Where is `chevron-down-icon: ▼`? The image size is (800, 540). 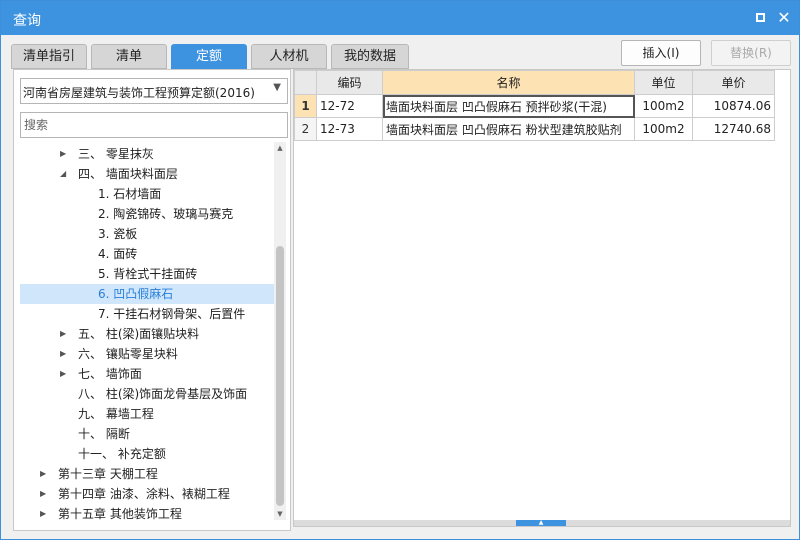
chevron-down-icon: ▼ is located at coordinates (277, 87).